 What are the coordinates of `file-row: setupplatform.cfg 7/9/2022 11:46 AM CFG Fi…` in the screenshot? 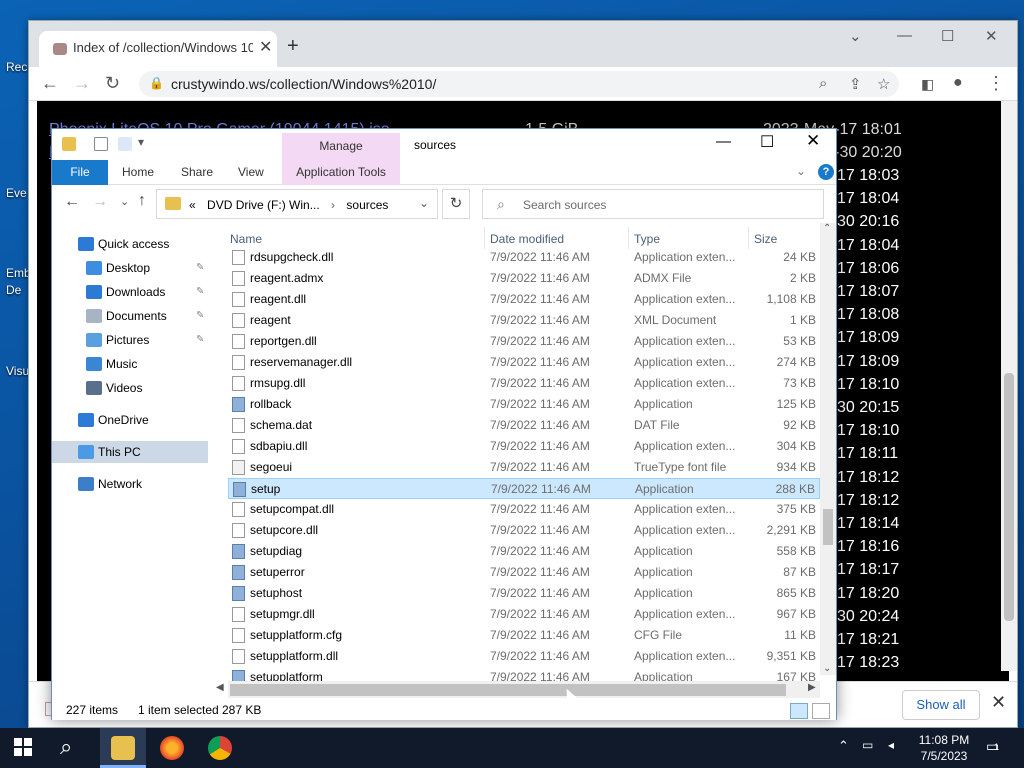 It's located at (524, 635).